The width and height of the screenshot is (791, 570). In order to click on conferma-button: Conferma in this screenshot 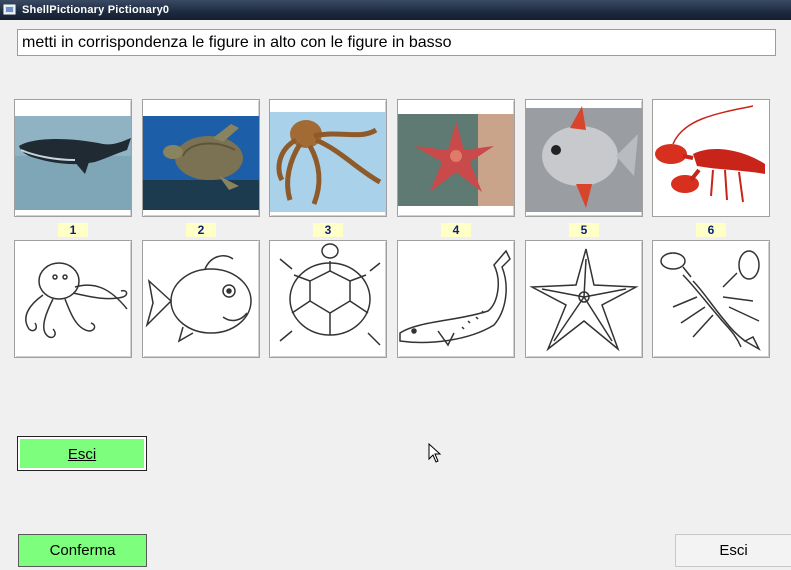, I will do `click(82, 550)`.